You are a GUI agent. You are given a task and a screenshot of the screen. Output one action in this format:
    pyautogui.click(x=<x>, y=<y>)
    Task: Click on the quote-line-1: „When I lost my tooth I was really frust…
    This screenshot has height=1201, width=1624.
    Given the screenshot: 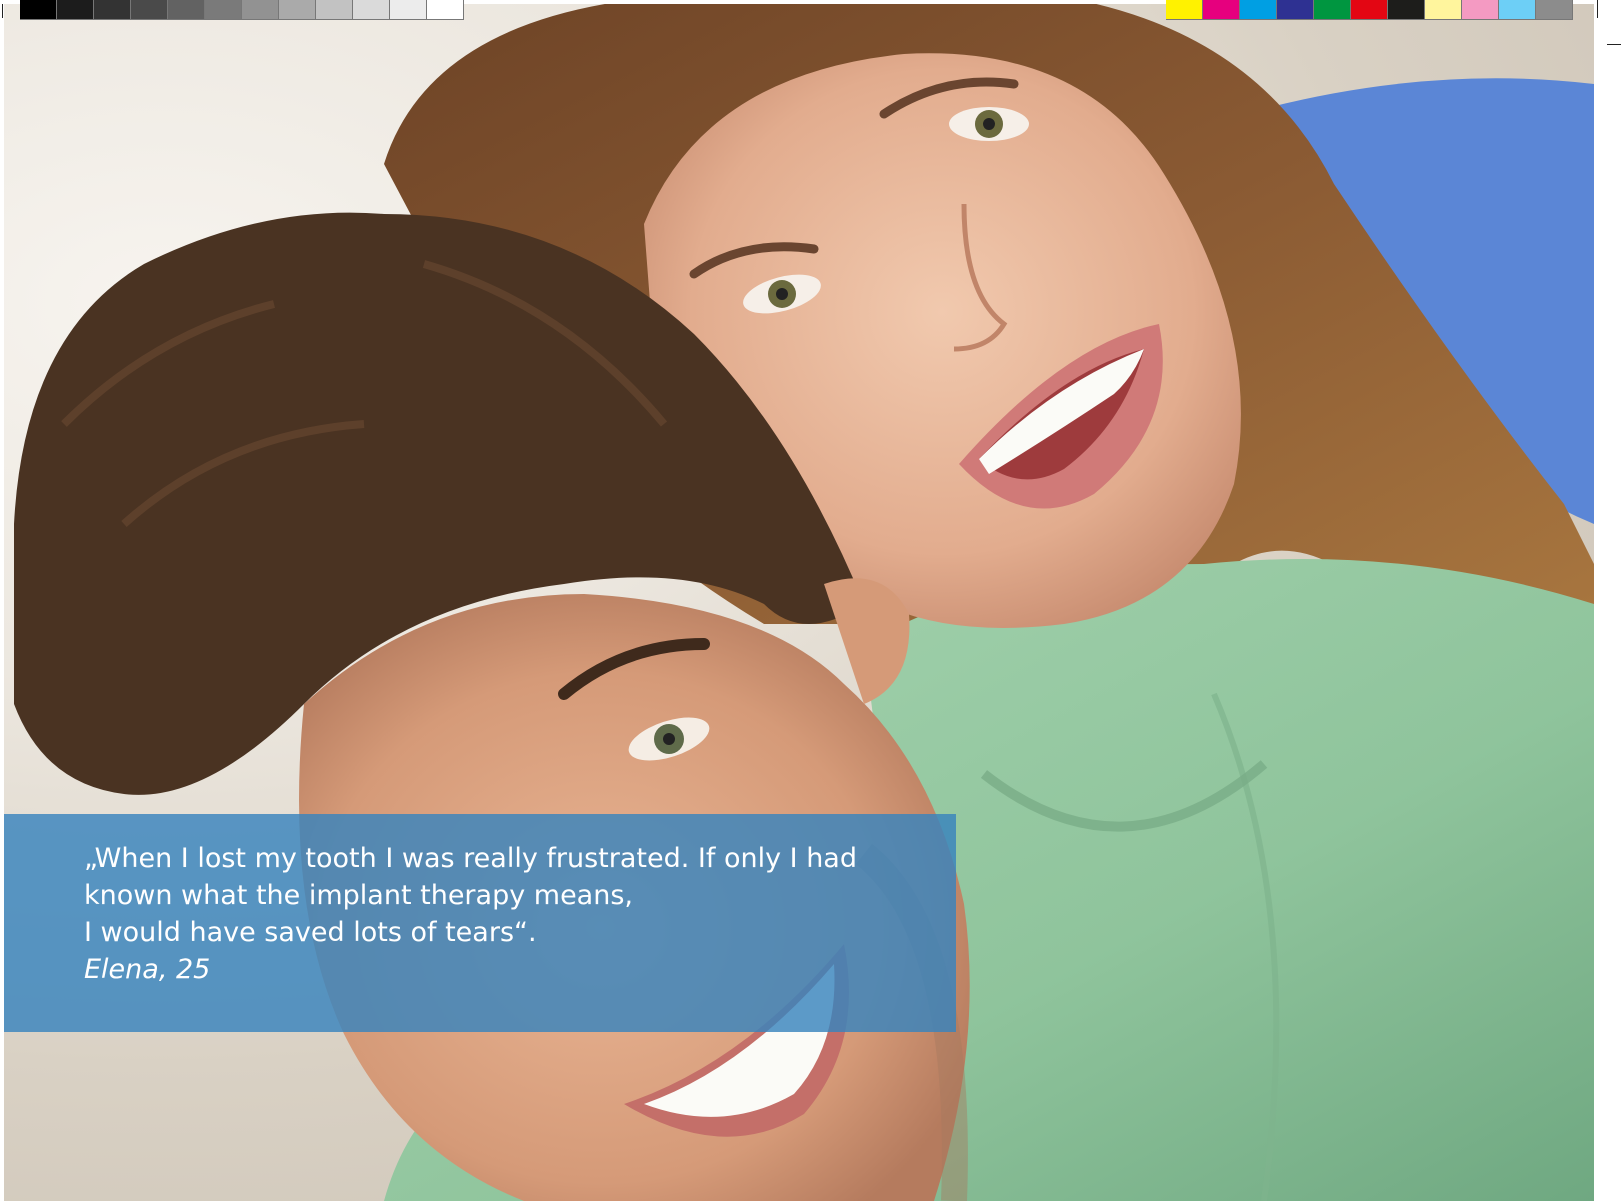 What is the action you would take?
    pyautogui.click(x=470, y=858)
    